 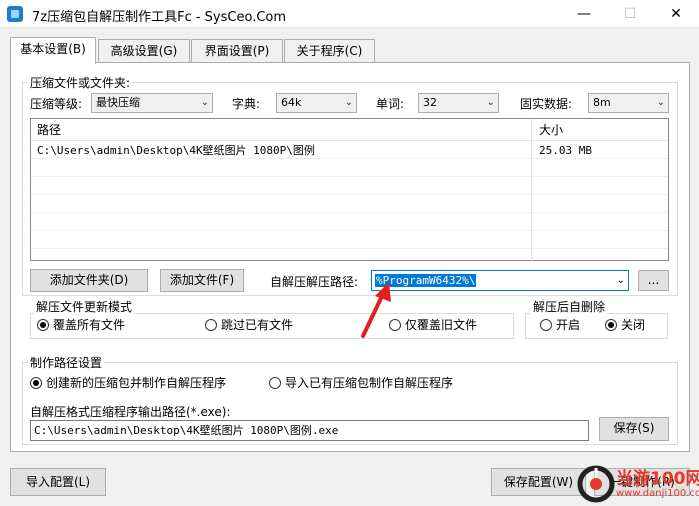 What do you see at coordinates (349, 14) in the screenshot?
I see `title-bar: 7z压缩包自解压制作工具Fc - SysCeo.Com — ☐ ✕` at bounding box center [349, 14].